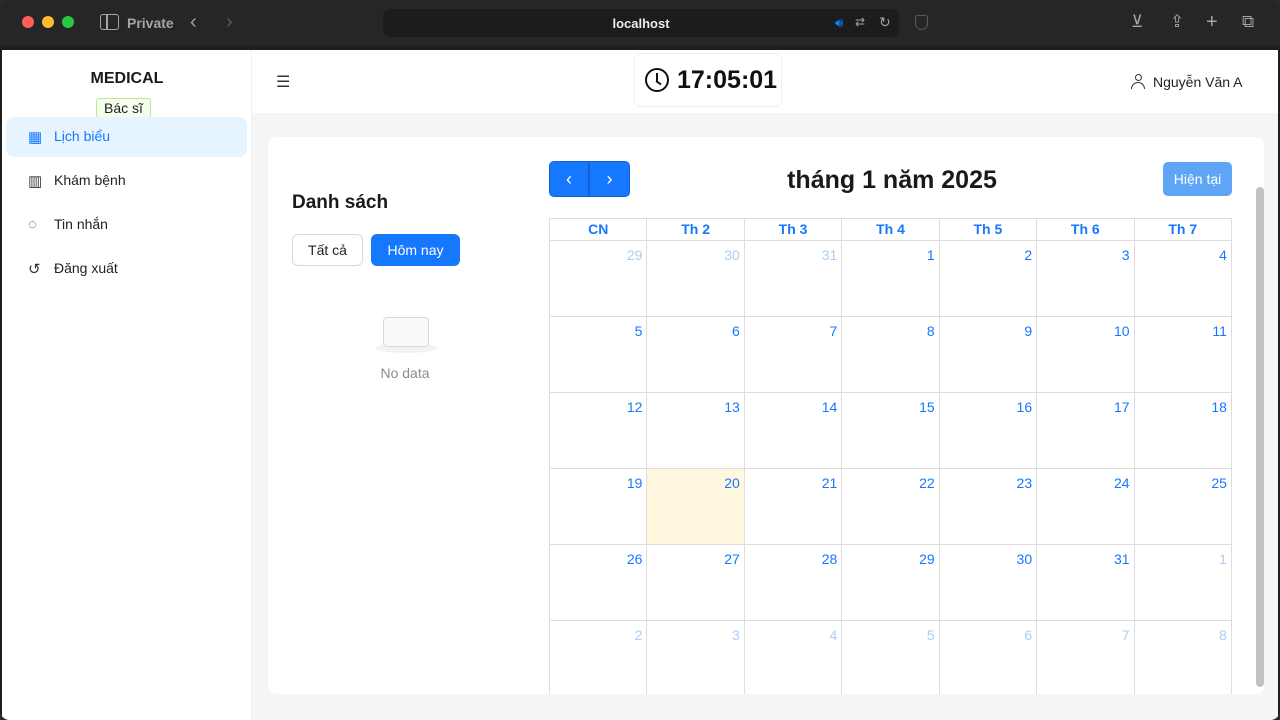 This screenshot has width=1280, height=720. I want to click on clock-time: 17:05:01, so click(727, 80).